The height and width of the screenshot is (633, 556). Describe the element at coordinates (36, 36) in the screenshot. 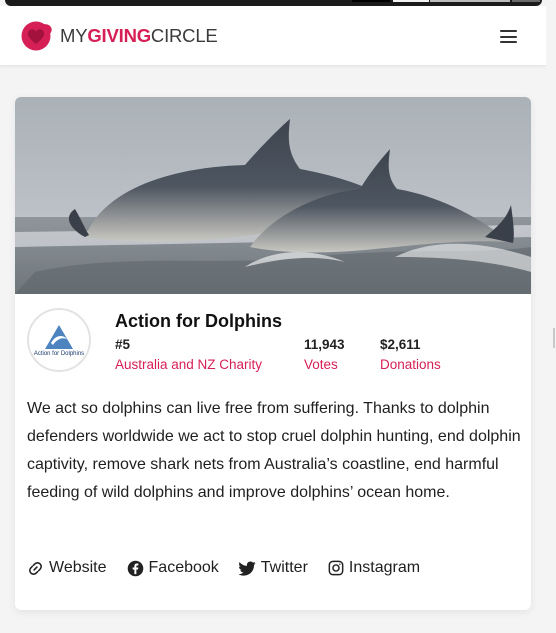

I see `heart-circle-logo-icon` at that location.